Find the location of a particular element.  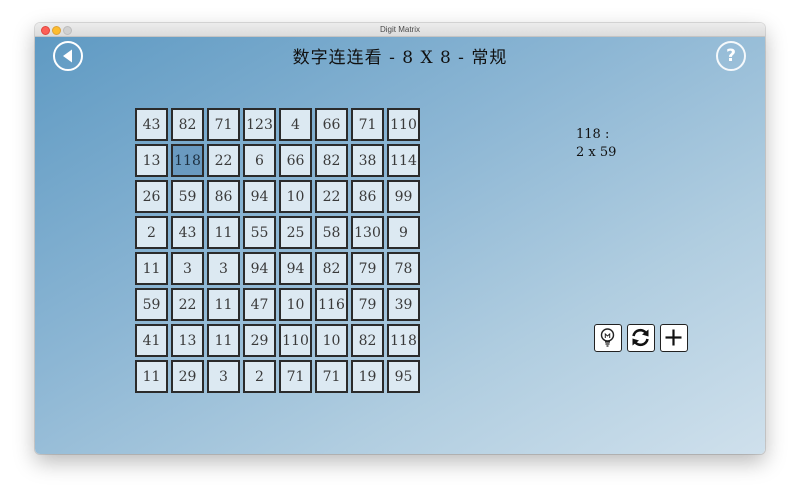

page-title: 数字连连看 - 8 X 8 - 常规 is located at coordinates (400, 58).